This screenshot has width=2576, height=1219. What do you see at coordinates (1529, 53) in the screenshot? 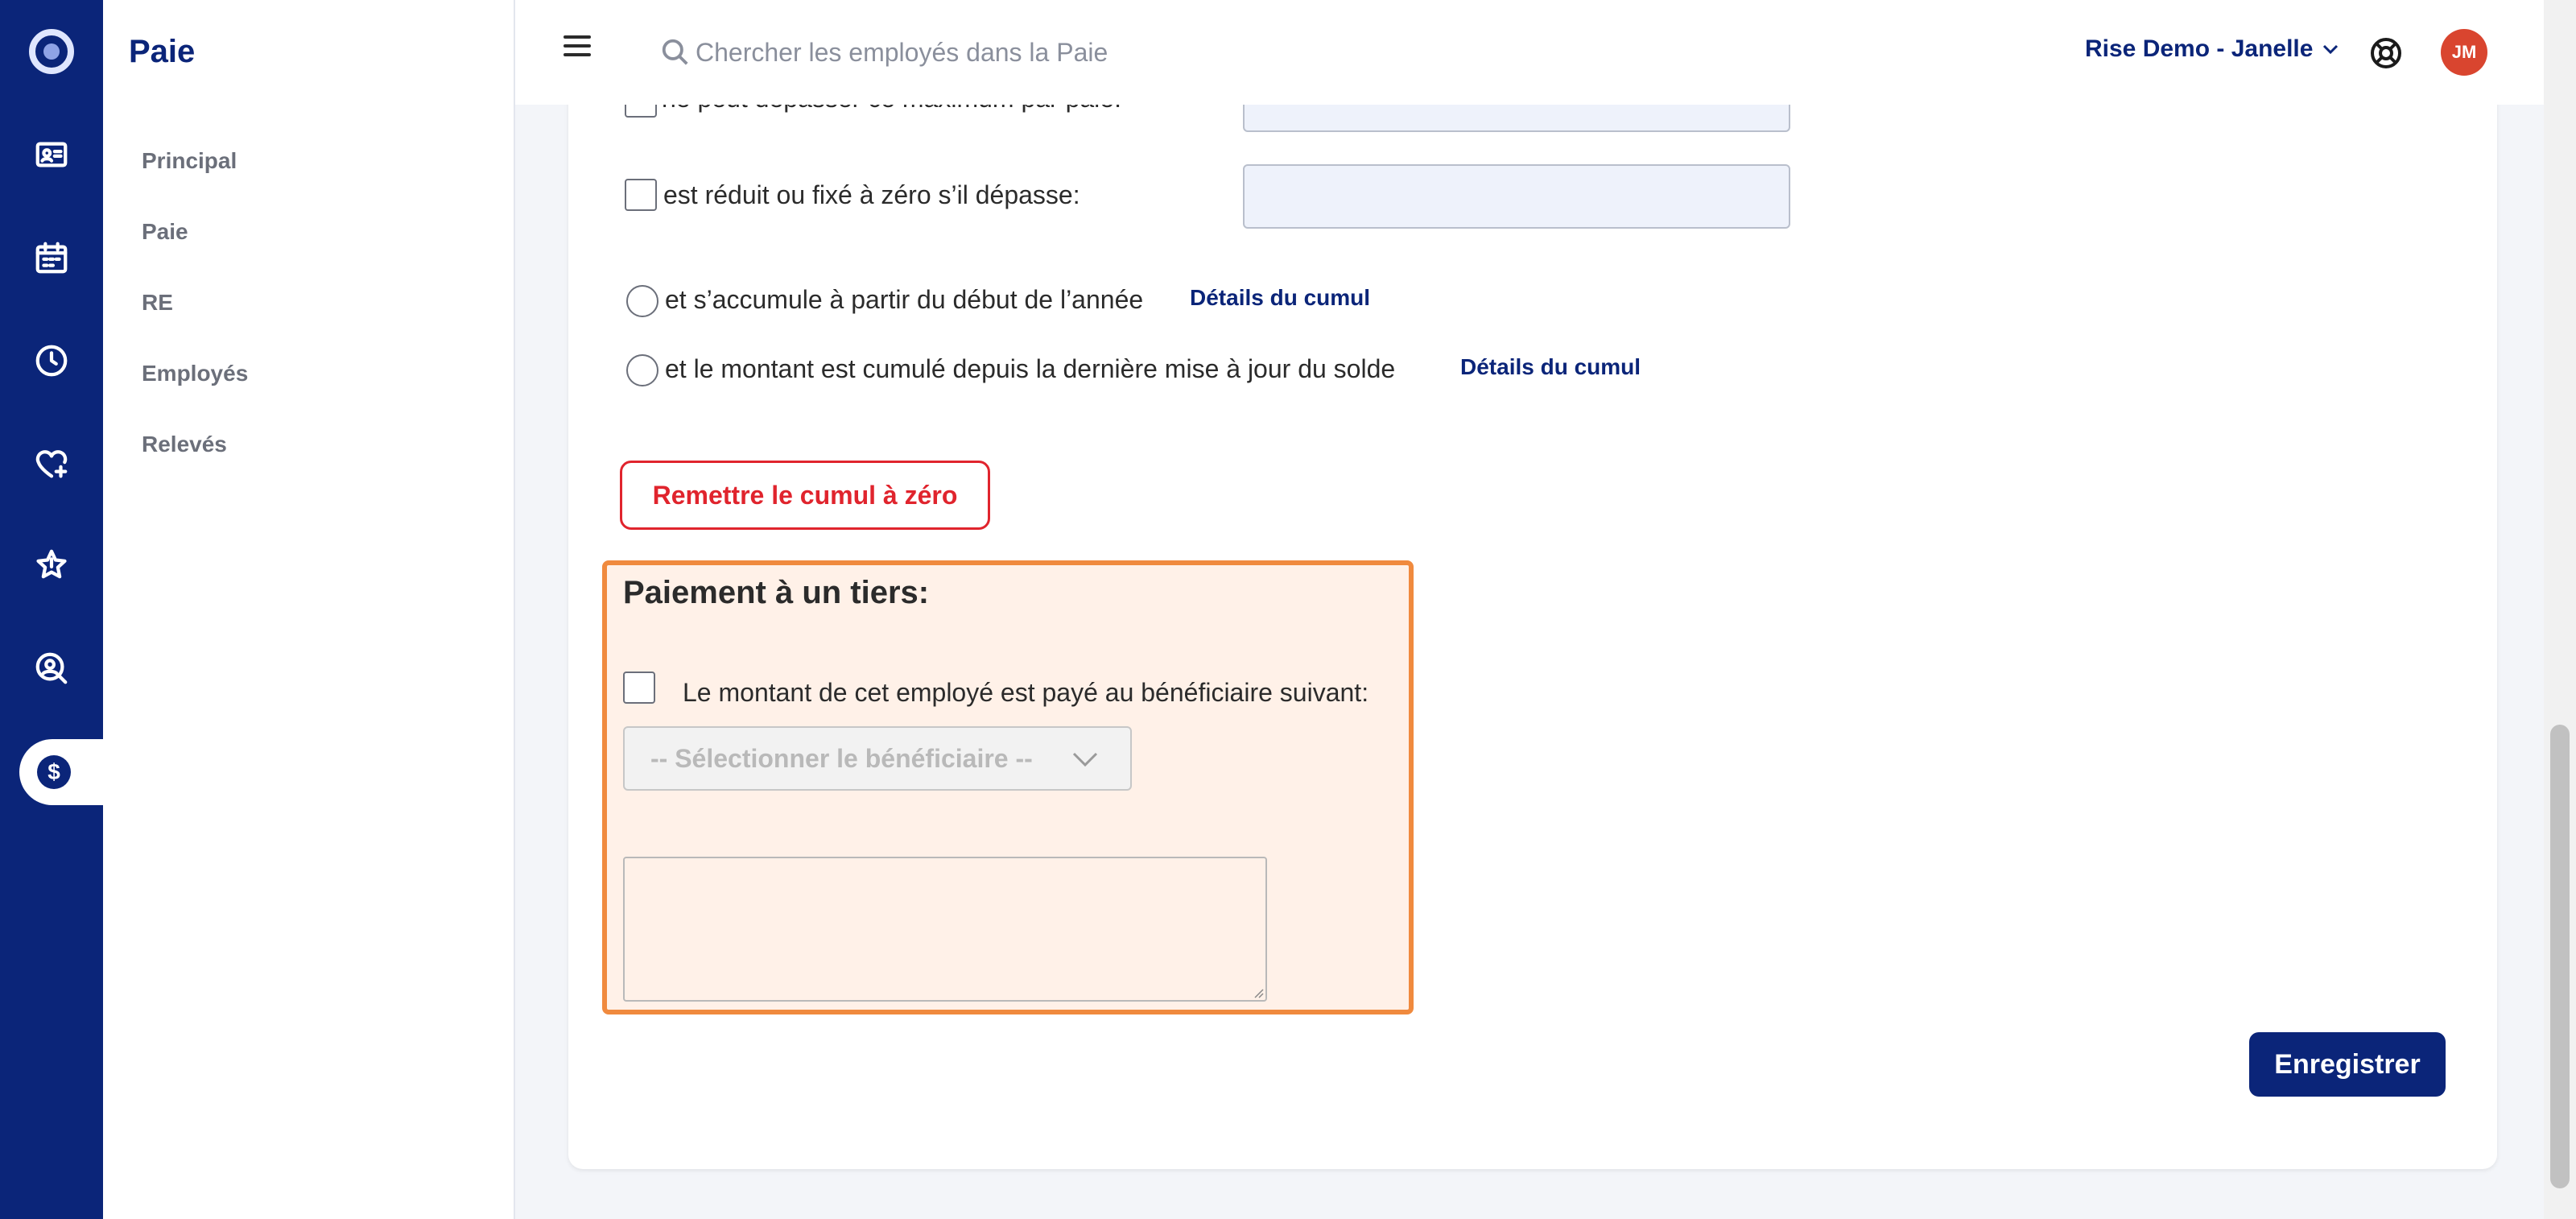
I see `top-header: Rise Demo - Janelle JM` at bounding box center [1529, 53].